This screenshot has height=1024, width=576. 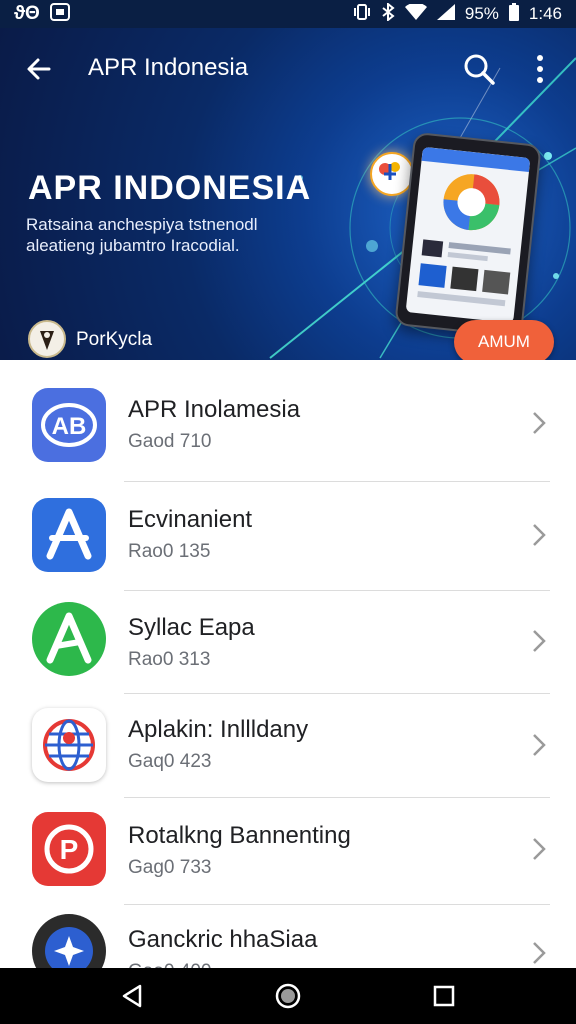 What do you see at coordinates (42, 14) in the screenshot?
I see `status-left: ϑΘ` at bounding box center [42, 14].